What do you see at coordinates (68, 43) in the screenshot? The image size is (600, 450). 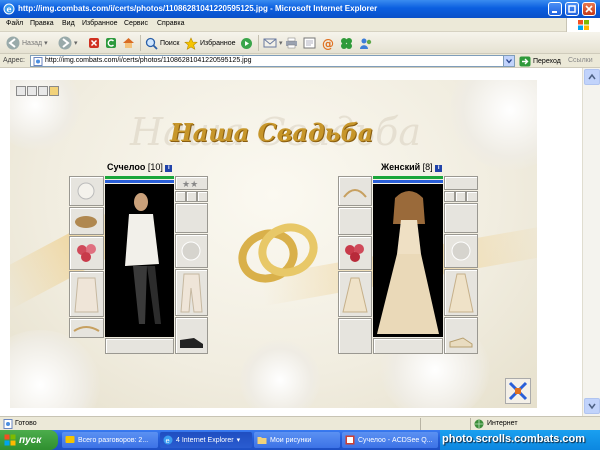 I see `forward-button: ▾` at bounding box center [68, 43].